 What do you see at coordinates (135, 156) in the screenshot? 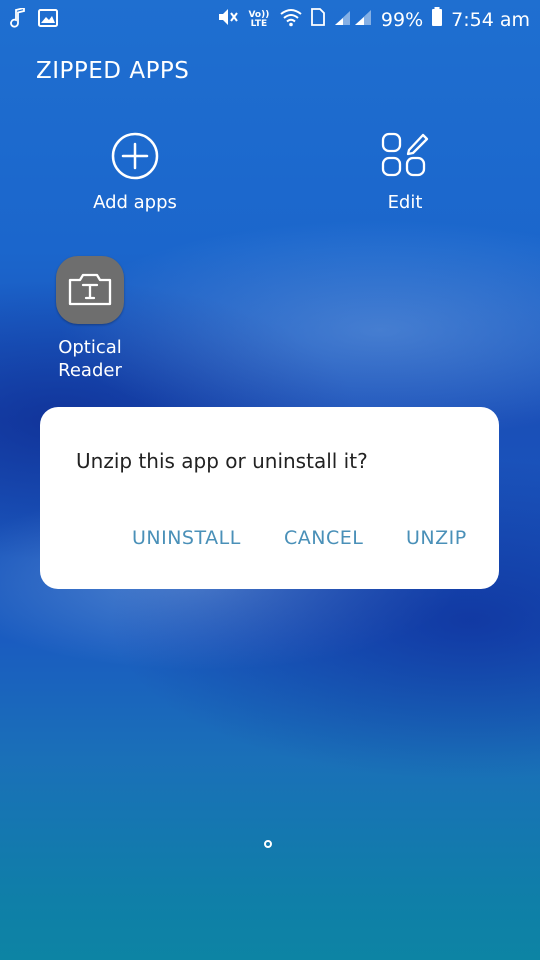
I see `add-circle-icon` at bounding box center [135, 156].